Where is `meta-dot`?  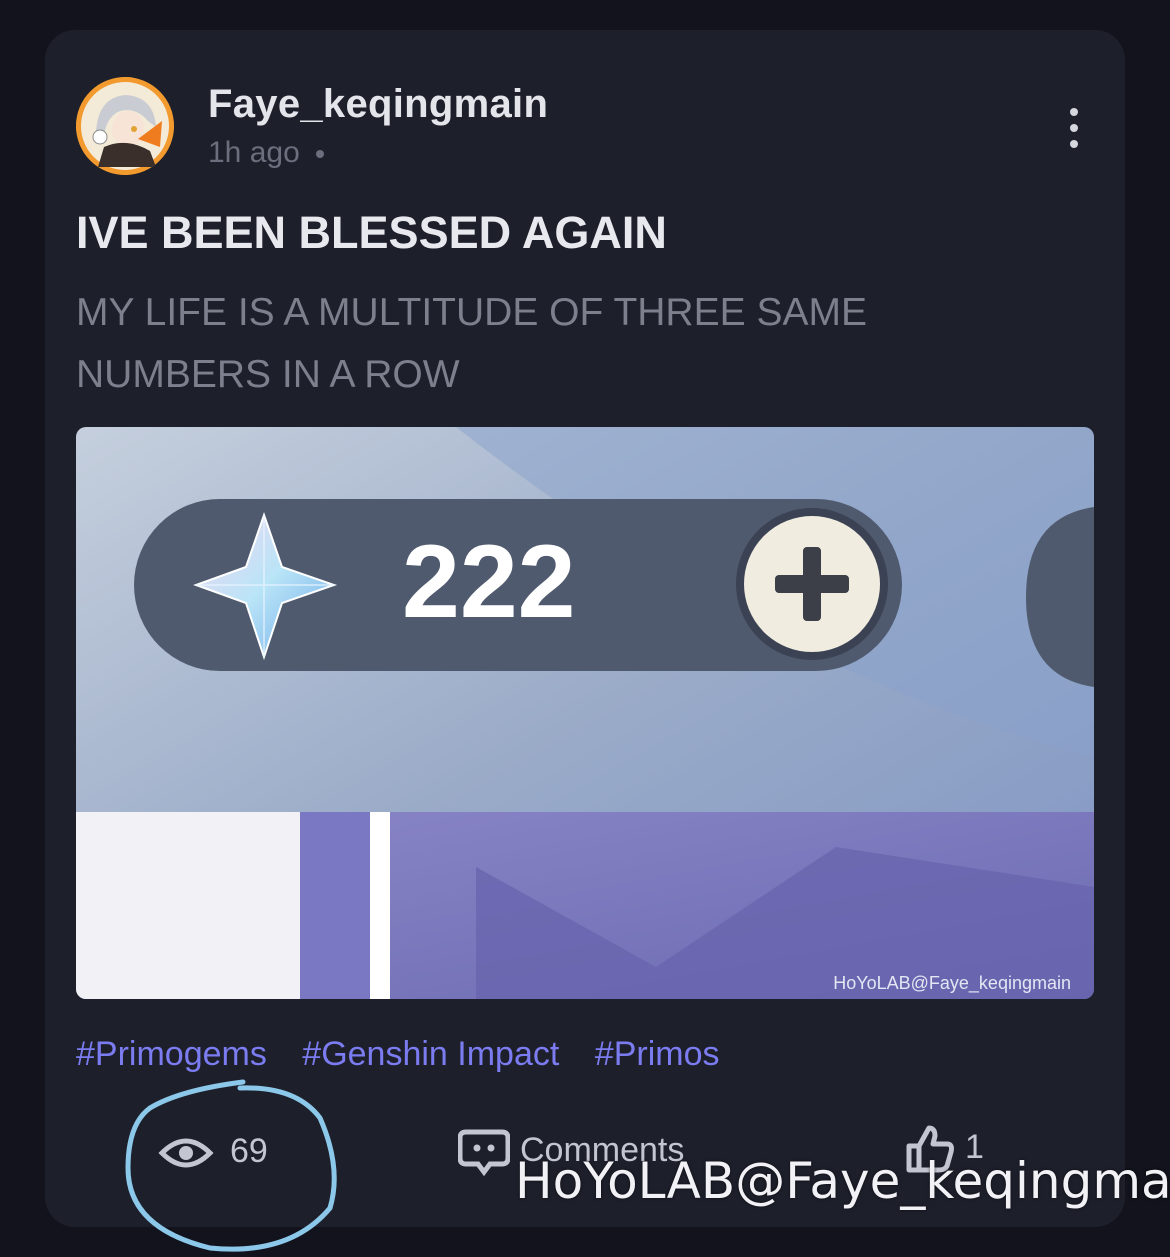 meta-dot is located at coordinates (319, 154).